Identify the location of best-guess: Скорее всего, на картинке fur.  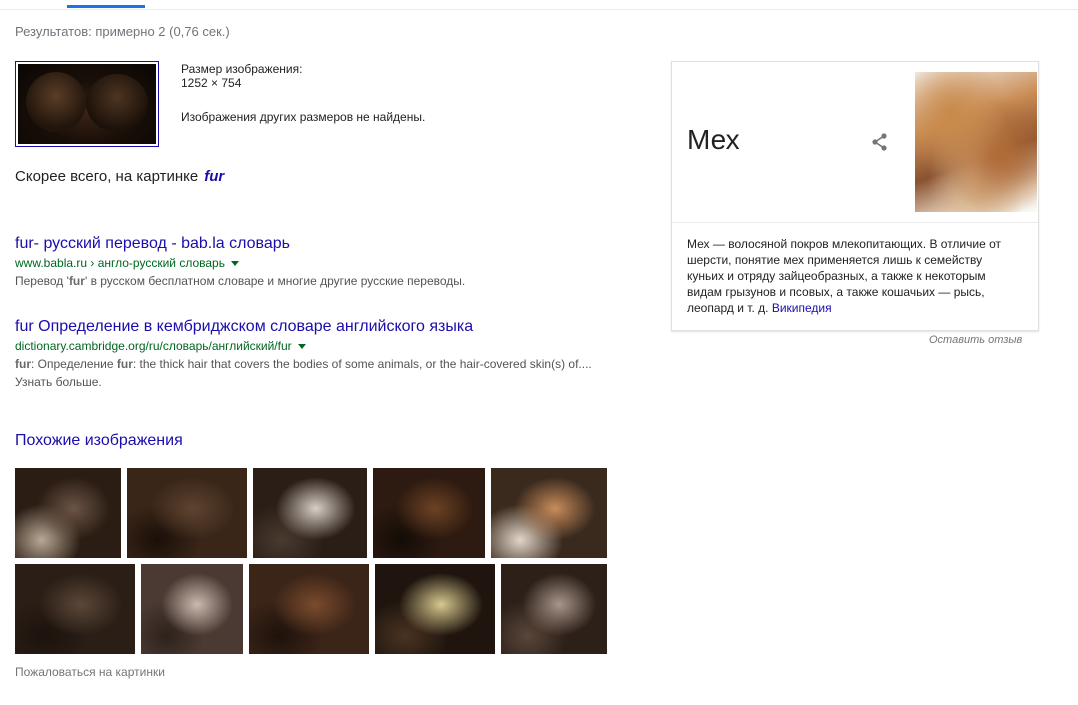
(119, 176).